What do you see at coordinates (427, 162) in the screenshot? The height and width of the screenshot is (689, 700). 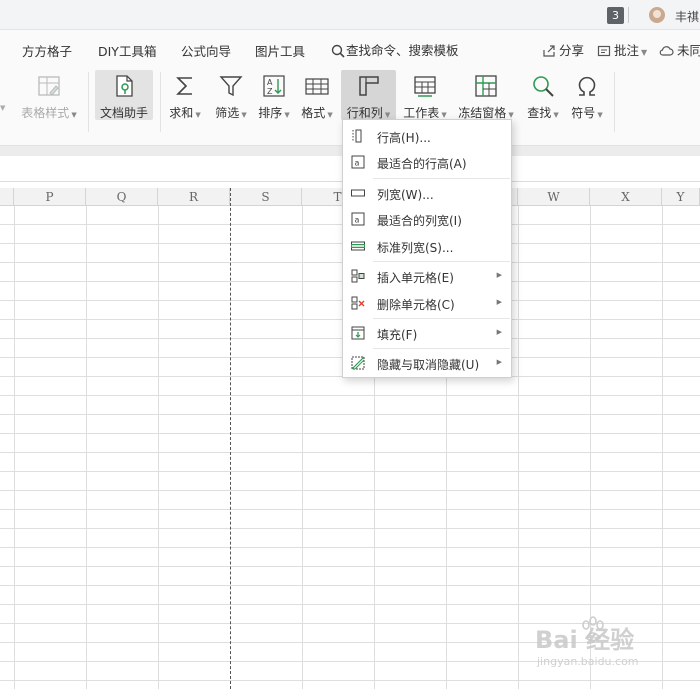 I see `menu-item-autofit-row: a 最适合的行高(A)` at bounding box center [427, 162].